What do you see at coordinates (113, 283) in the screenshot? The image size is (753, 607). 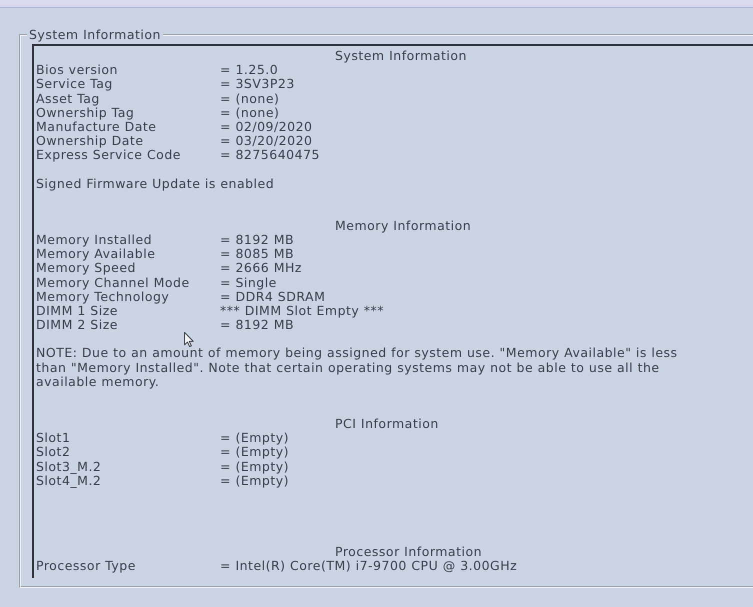 I see `field-label: Memory Channel Mode` at bounding box center [113, 283].